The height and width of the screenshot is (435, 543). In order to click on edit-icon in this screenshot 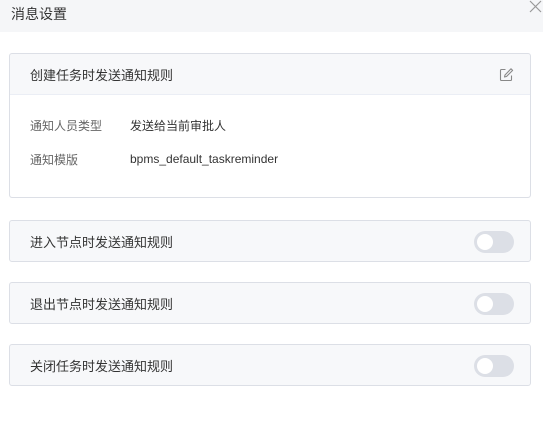, I will do `click(506, 75)`.